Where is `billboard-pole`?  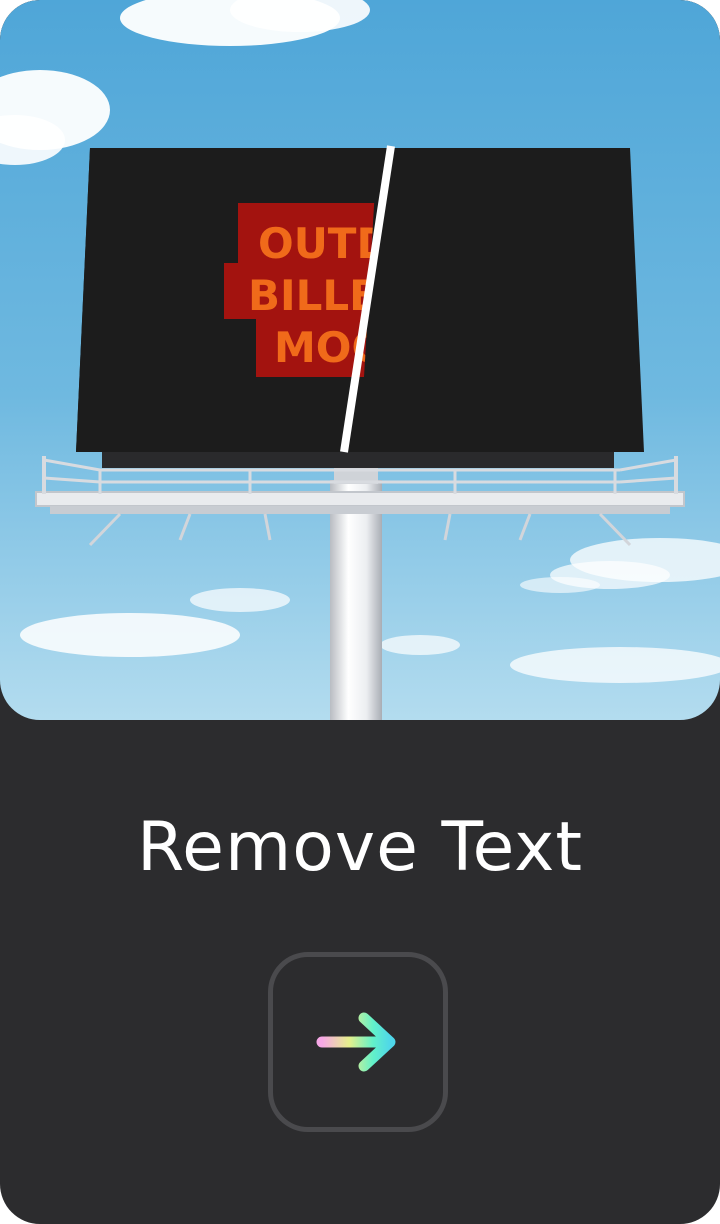 billboard-pole is located at coordinates (356, 600).